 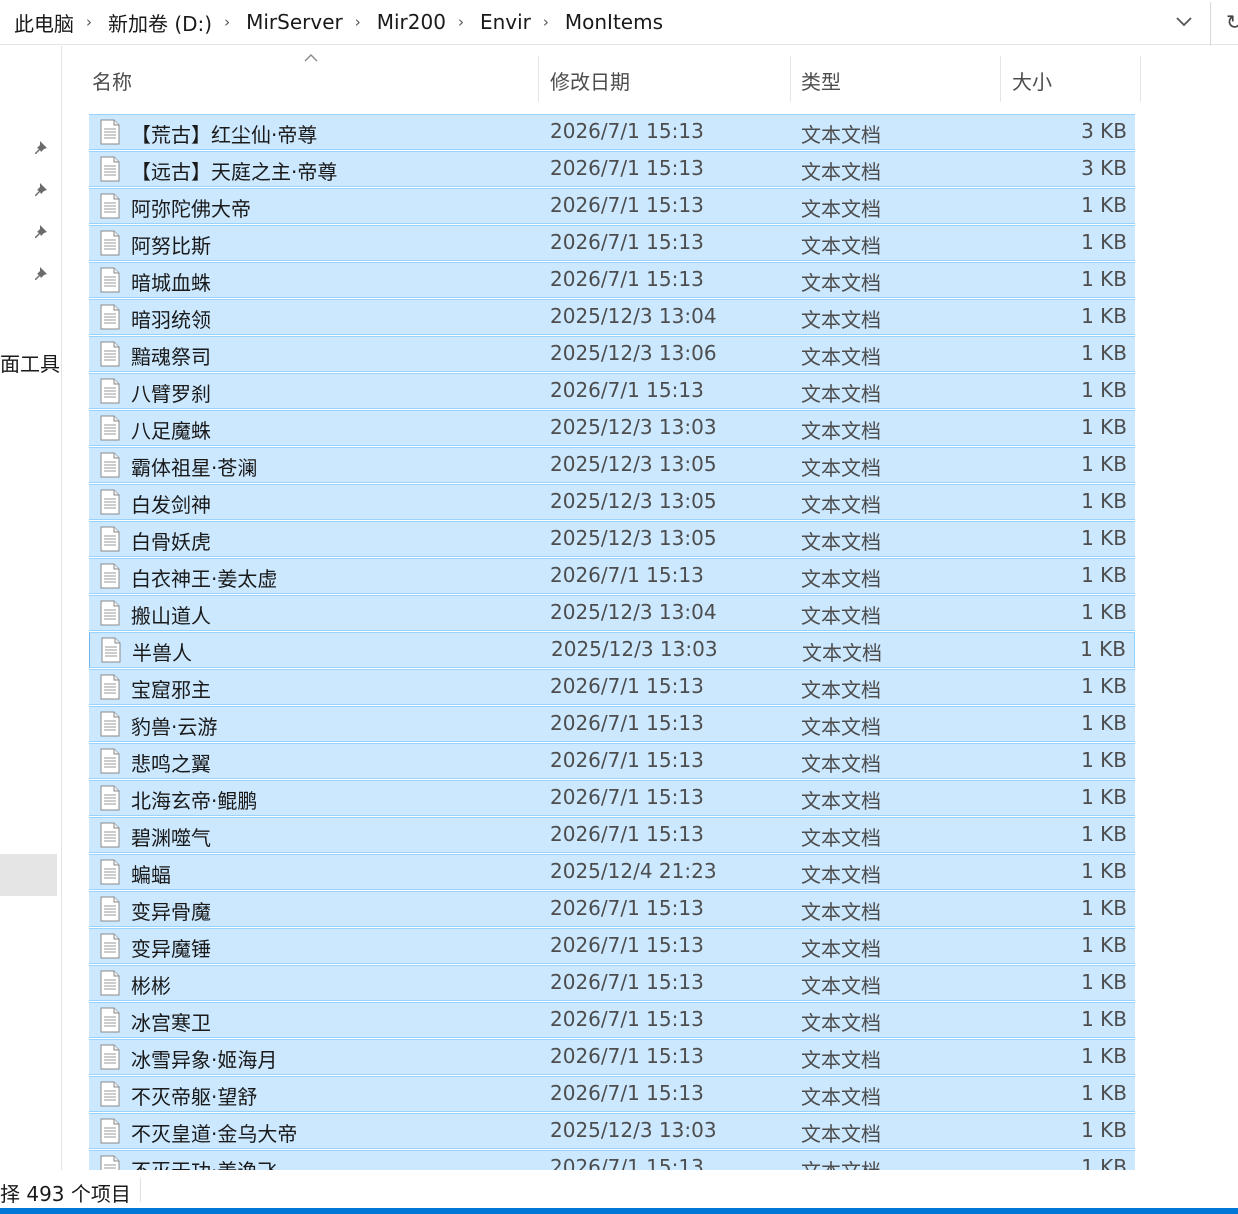 I want to click on refresh-icon: ↻, so click(x=1232, y=22).